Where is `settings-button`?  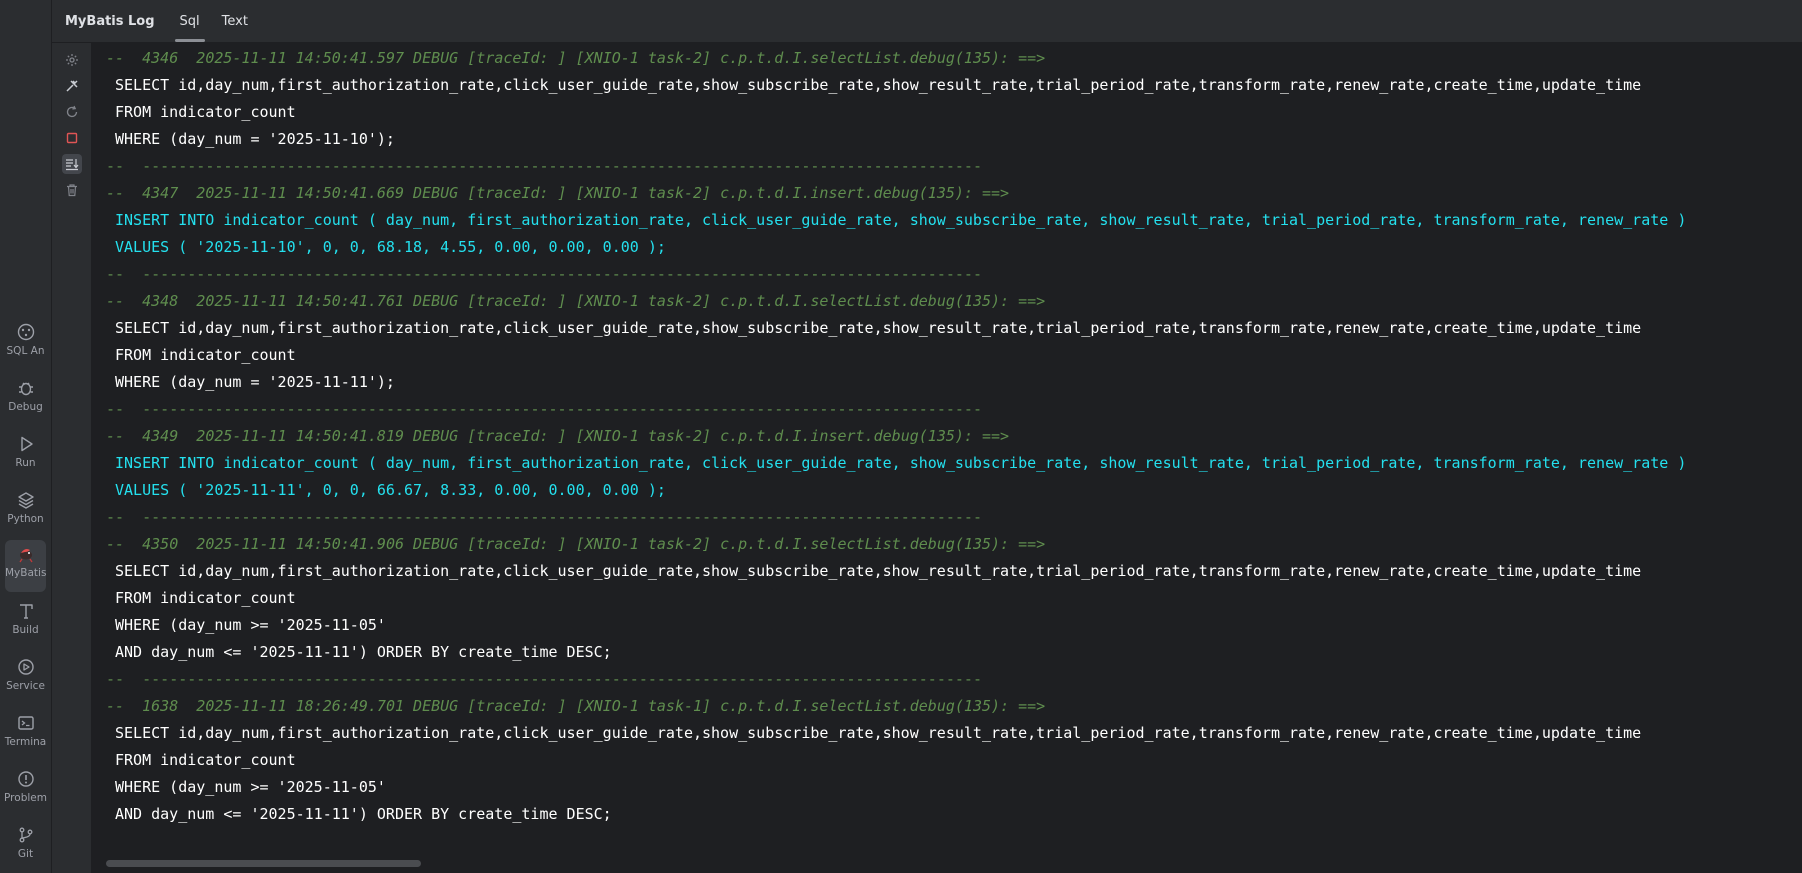 settings-button is located at coordinates (72, 60).